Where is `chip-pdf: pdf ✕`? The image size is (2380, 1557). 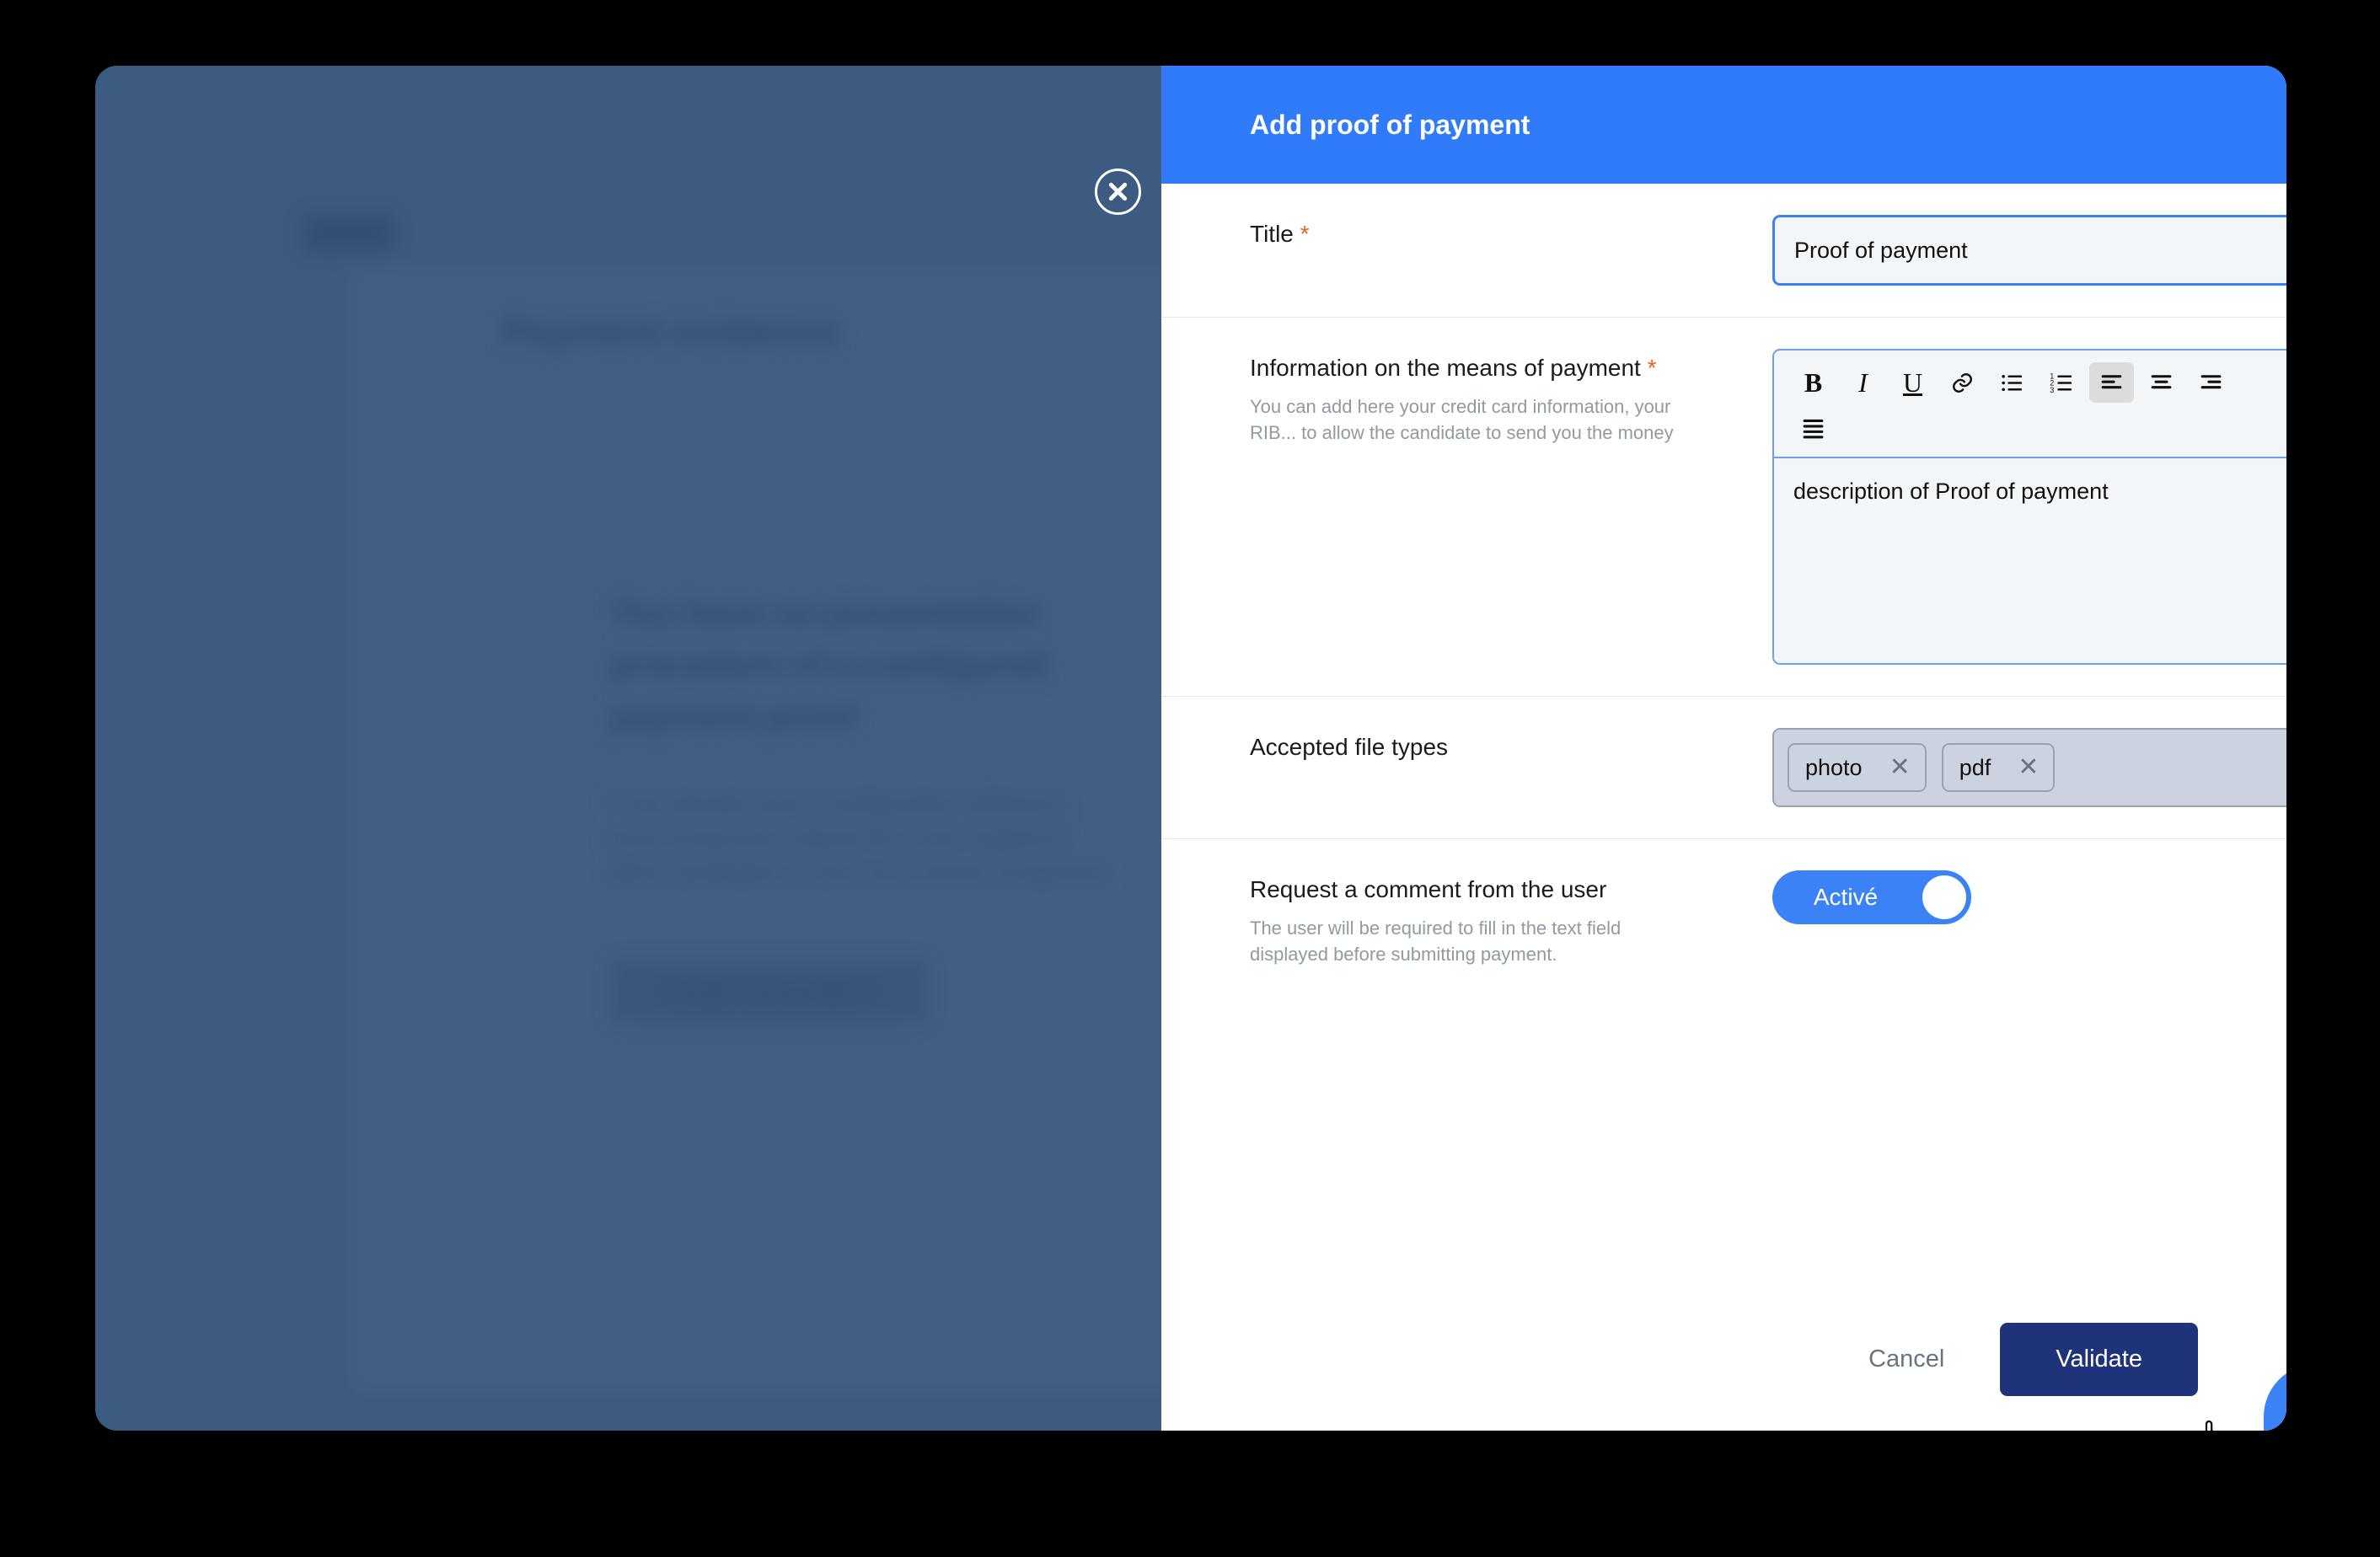 chip-pdf: pdf ✕ is located at coordinates (1998, 767).